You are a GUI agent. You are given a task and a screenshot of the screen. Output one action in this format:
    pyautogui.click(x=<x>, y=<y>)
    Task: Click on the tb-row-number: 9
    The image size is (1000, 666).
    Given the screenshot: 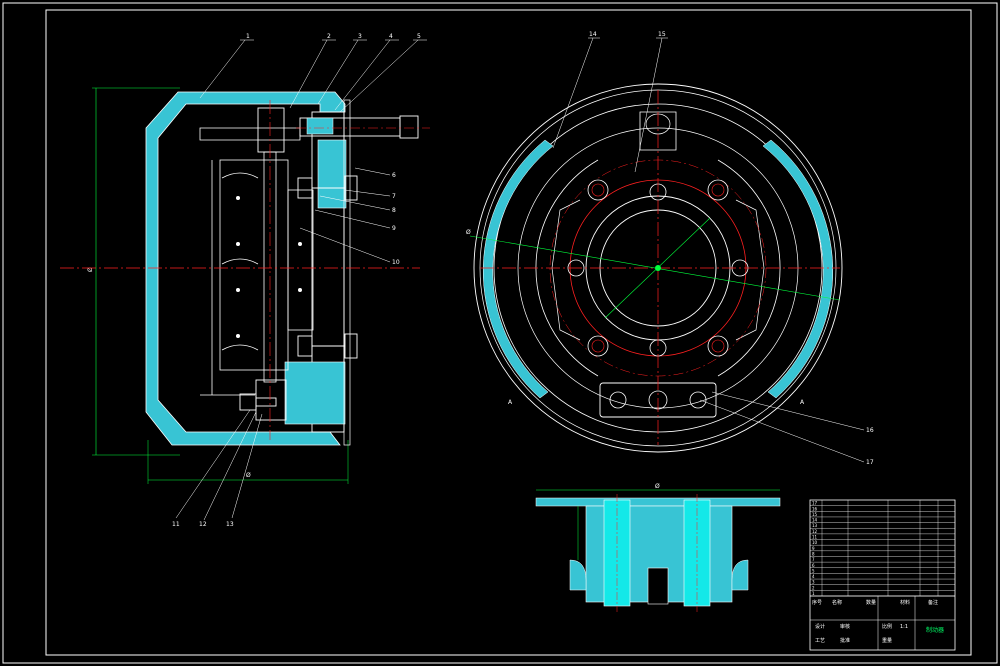 What is the action you would take?
    pyautogui.click(x=813, y=548)
    